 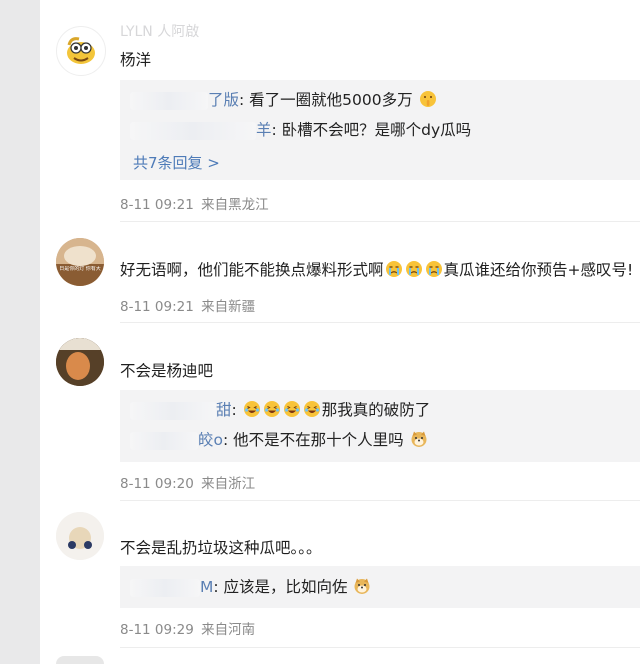 I want to click on comment-time: 8-11 09:20, so click(x=157, y=484).